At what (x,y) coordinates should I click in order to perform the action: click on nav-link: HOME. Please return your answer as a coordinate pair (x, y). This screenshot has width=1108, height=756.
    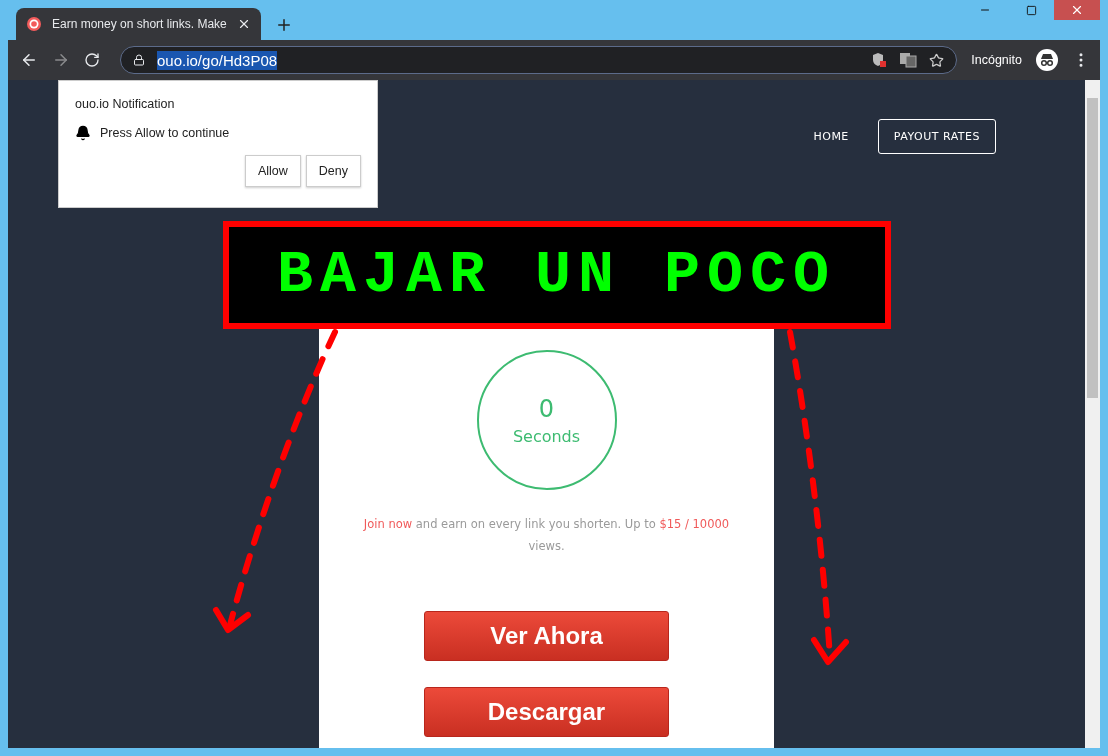
    Looking at the image, I should click on (831, 136).